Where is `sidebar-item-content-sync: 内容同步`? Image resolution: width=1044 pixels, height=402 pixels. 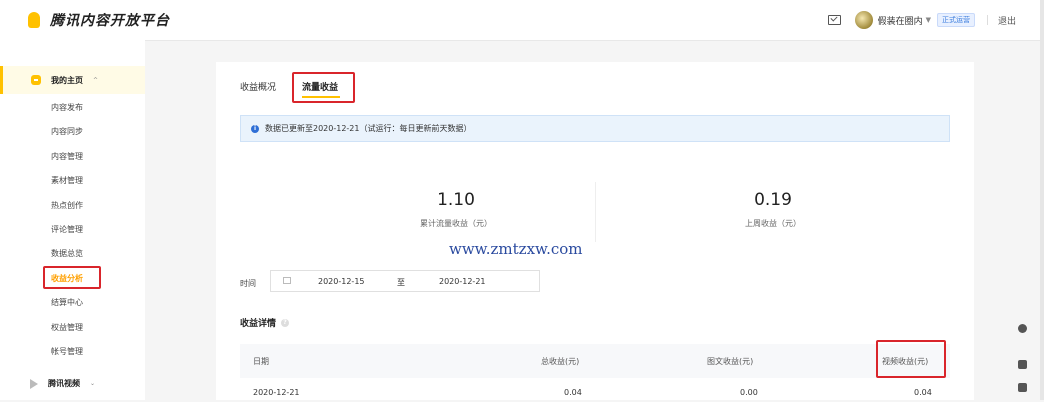 sidebar-item-content-sync: 内容同步 is located at coordinates (67, 131).